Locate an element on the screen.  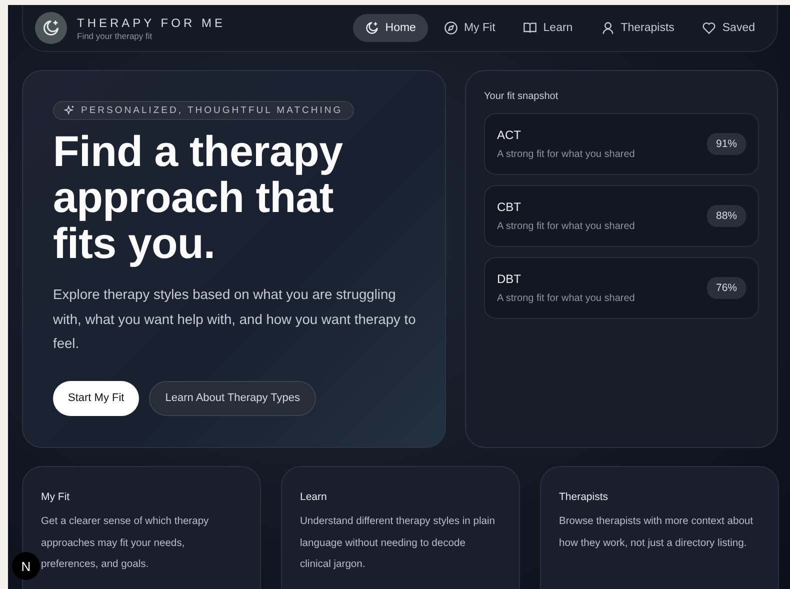
logo-icon is located at coordinates (51, 28).